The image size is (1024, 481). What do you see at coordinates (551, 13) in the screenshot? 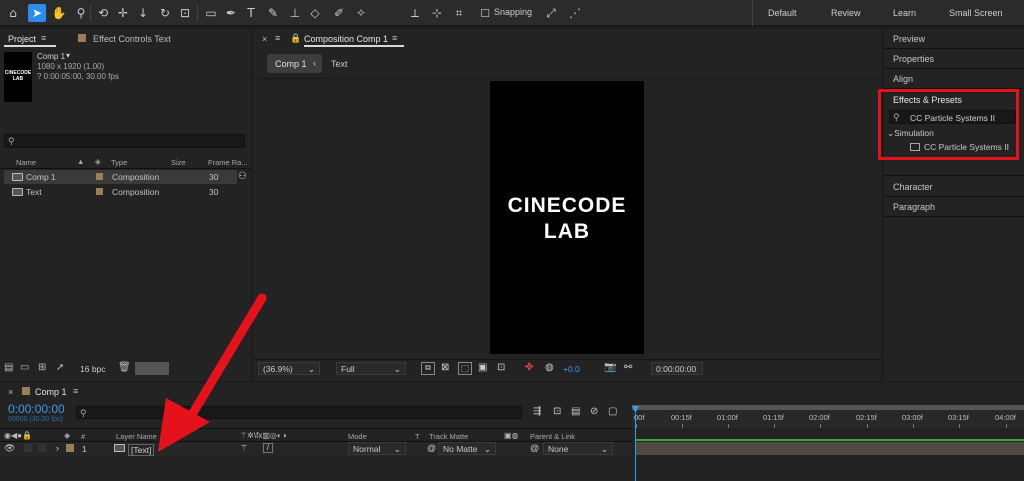
I see `snap-edges-icon: ⤢` at bounding box center [551, 13].